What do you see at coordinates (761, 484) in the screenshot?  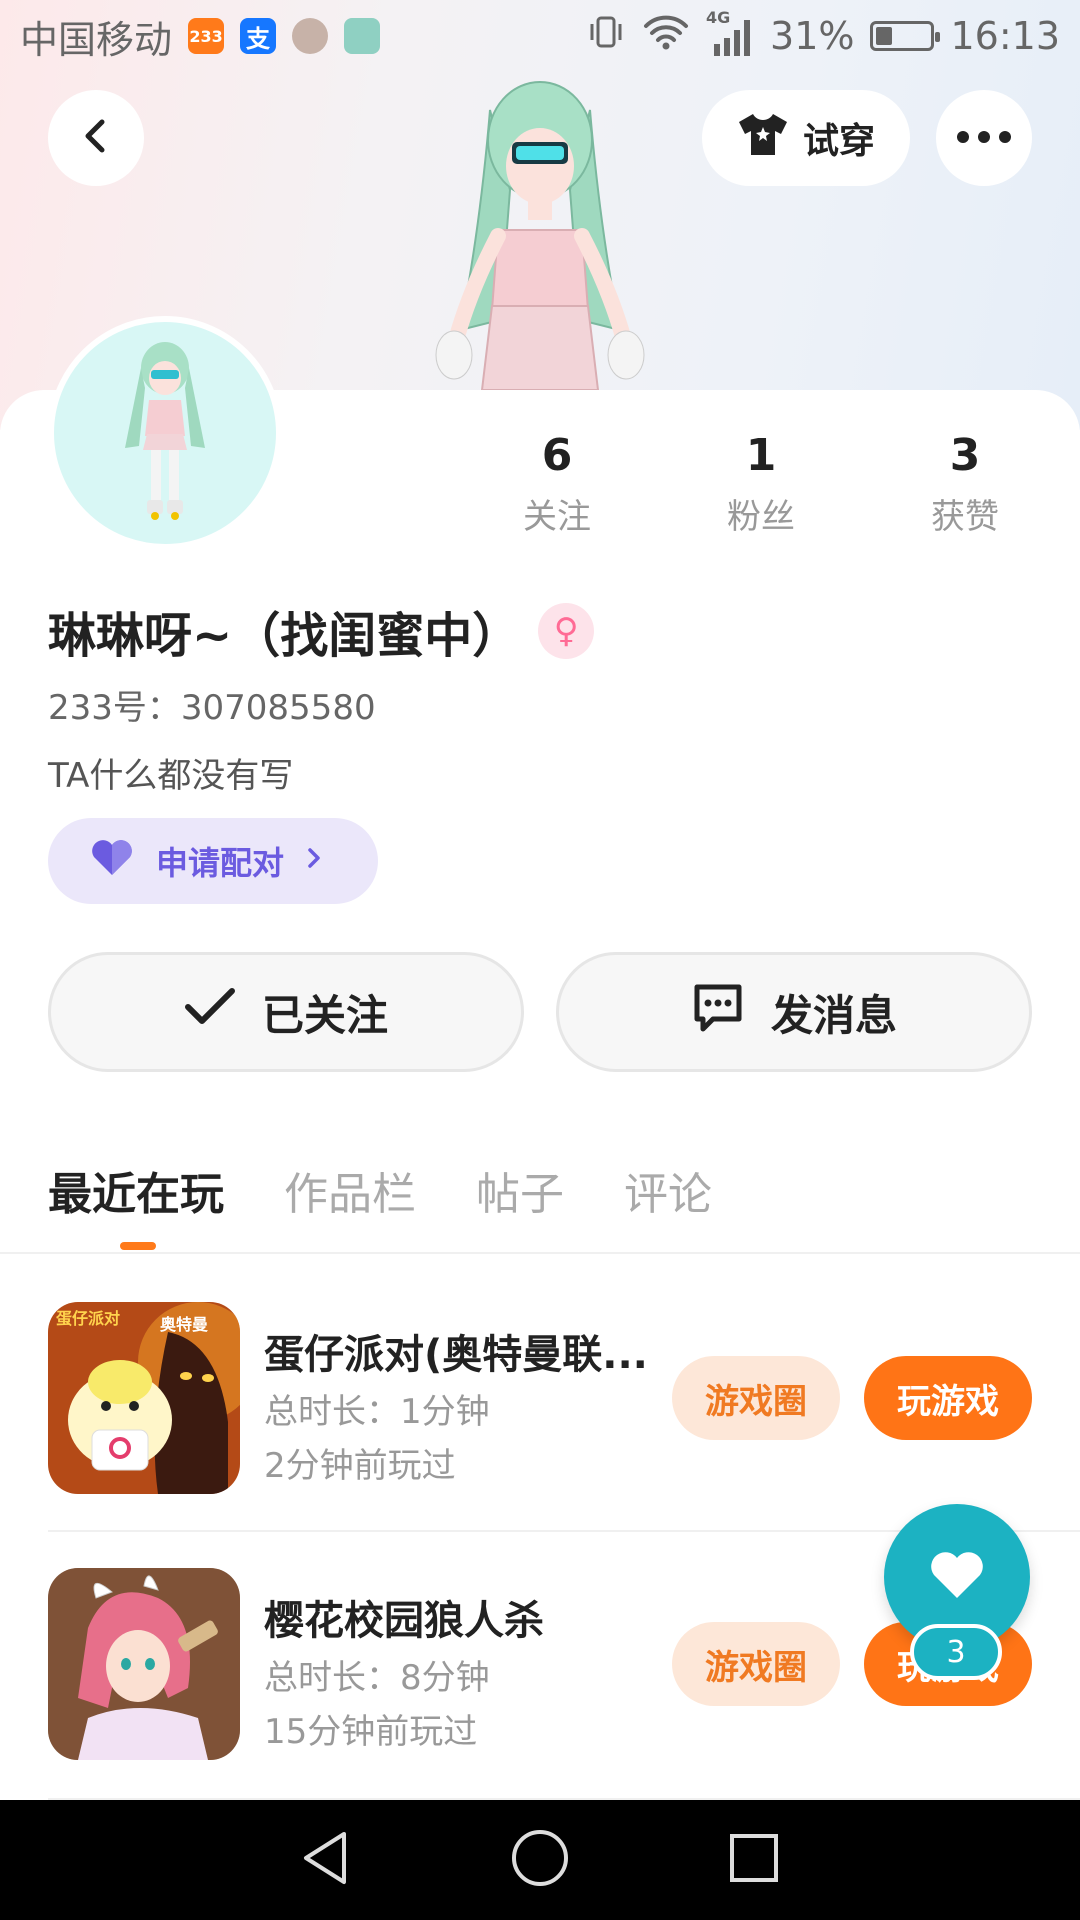 I see `stat-fans: 1 粉丝` at bounding box center [761, 484].